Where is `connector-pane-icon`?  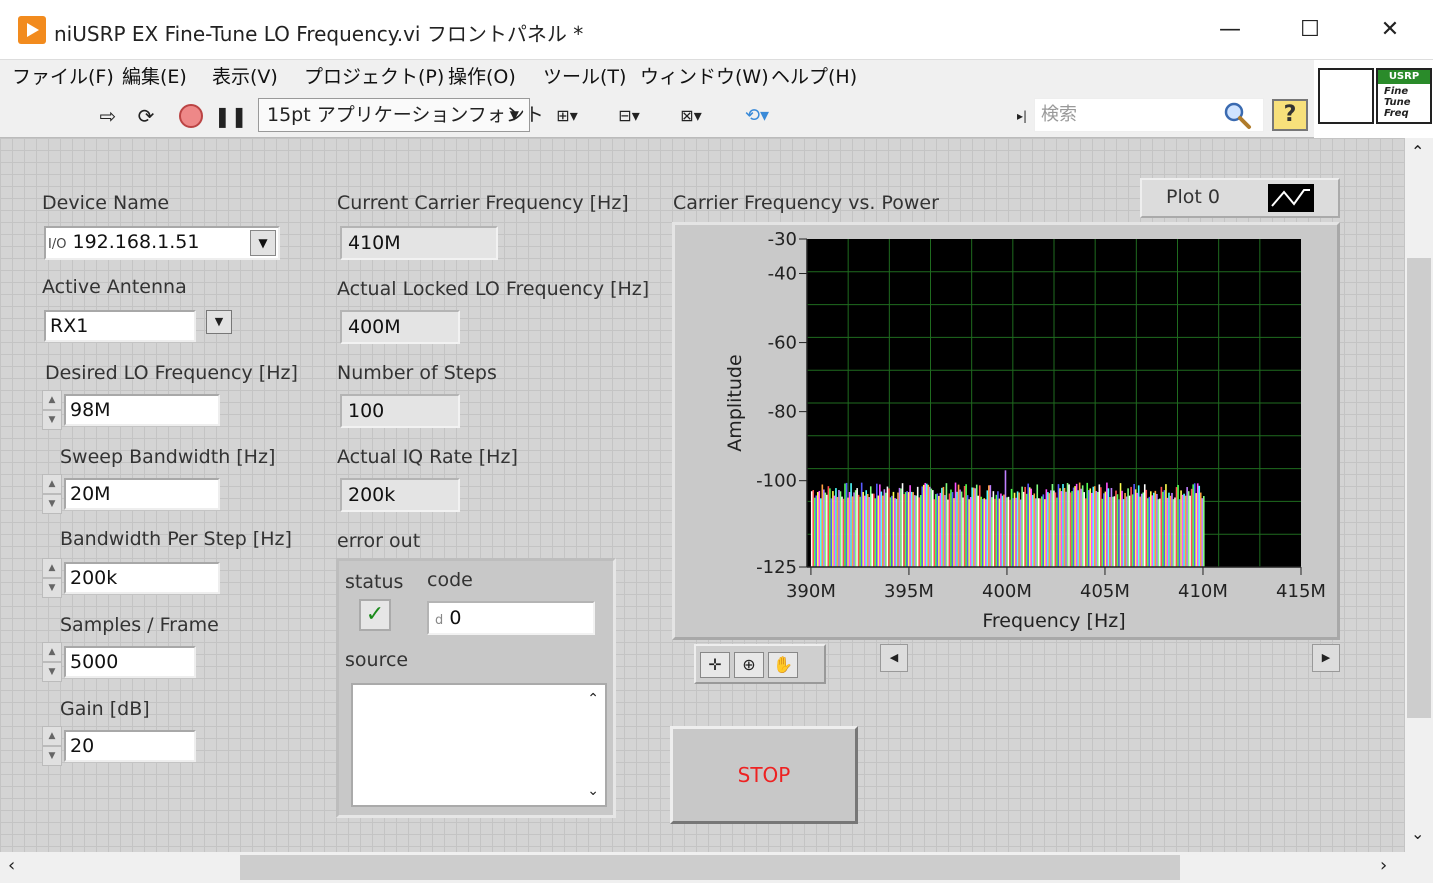
connector-pane-icon is located at coordinates (1346, 96).